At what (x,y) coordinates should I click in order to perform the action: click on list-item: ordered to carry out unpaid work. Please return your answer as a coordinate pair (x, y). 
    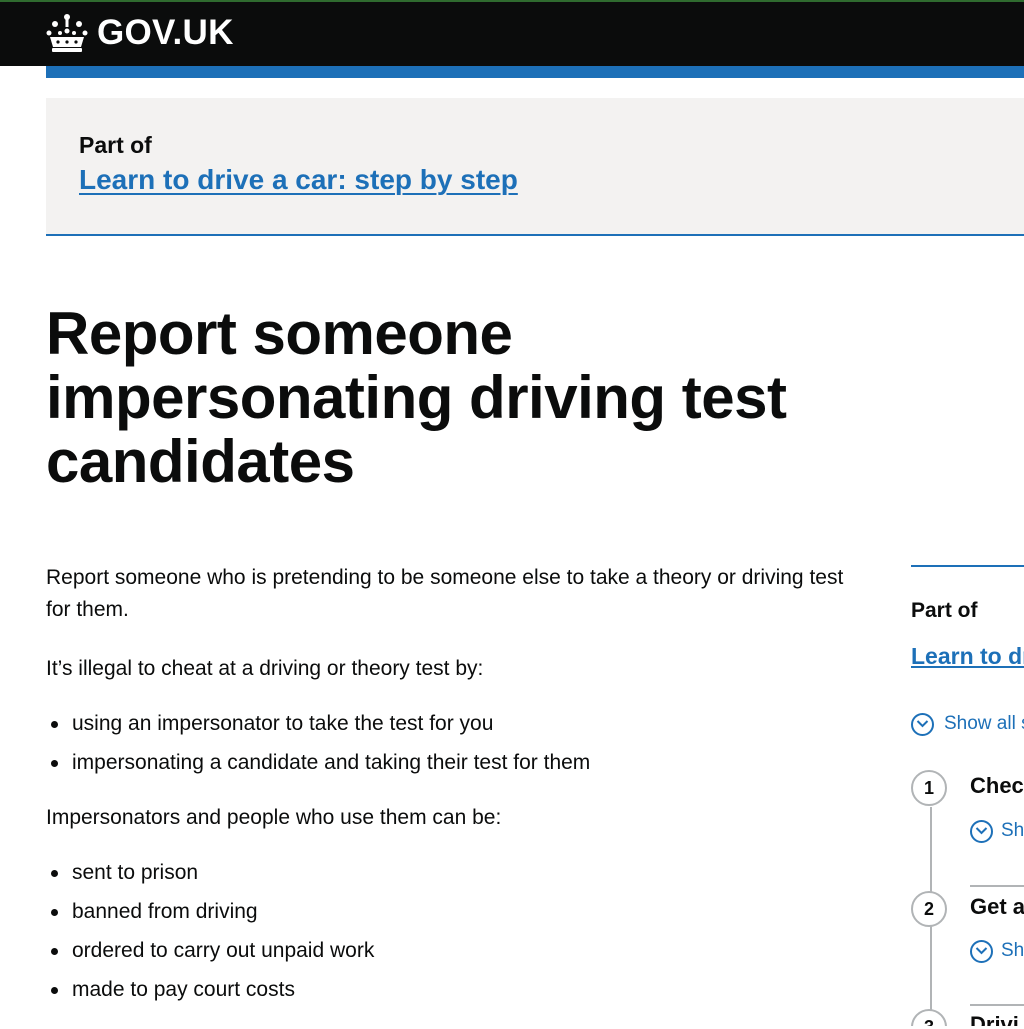
    Looking at the image, I should click on (456, 951).